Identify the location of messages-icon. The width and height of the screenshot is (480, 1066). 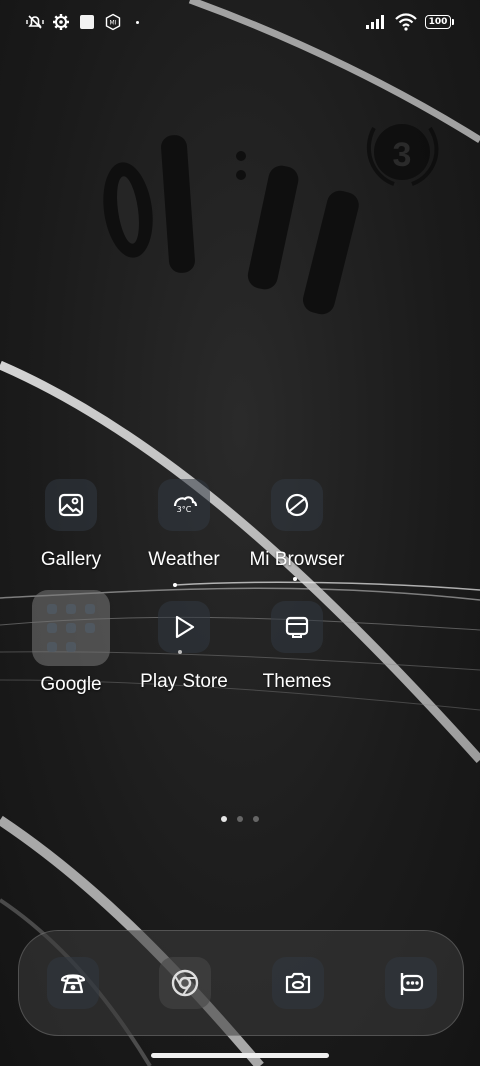
(411, 983).